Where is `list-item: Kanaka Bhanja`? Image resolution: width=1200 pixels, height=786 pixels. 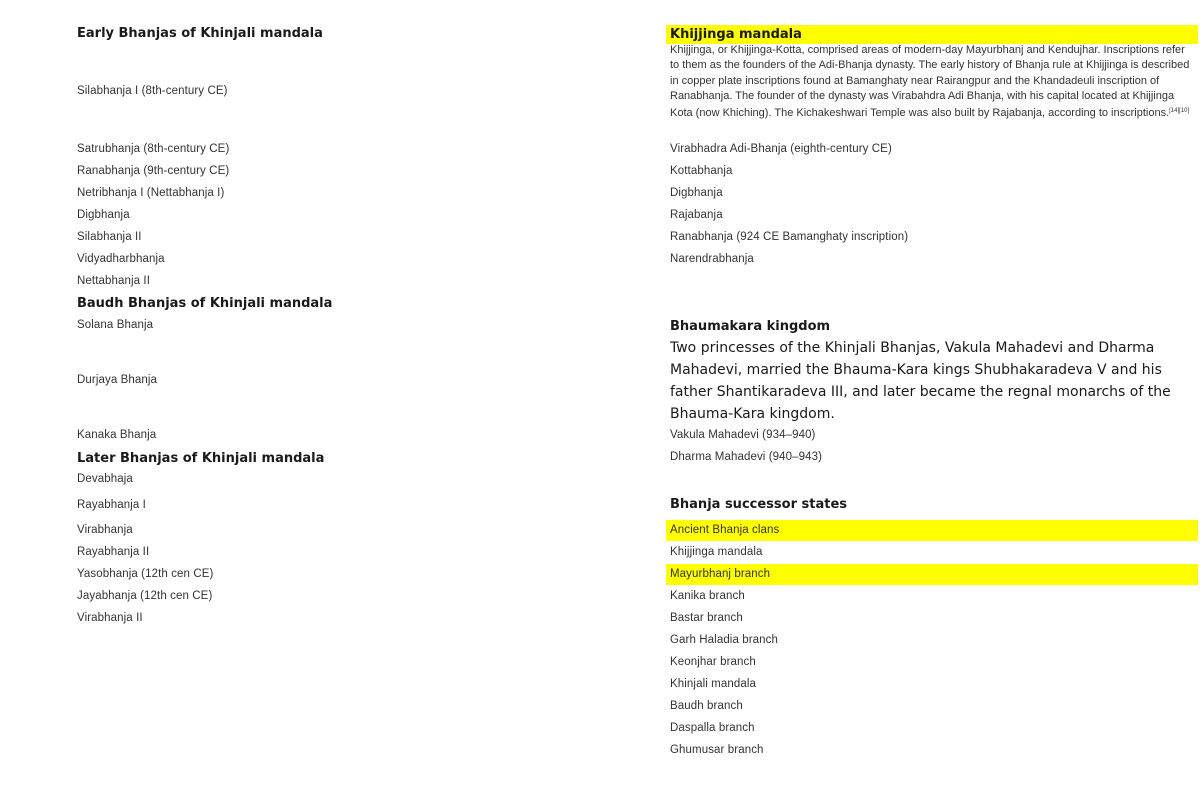 list-item: Kanaka Bhanja is located at coordinates (117, 435).